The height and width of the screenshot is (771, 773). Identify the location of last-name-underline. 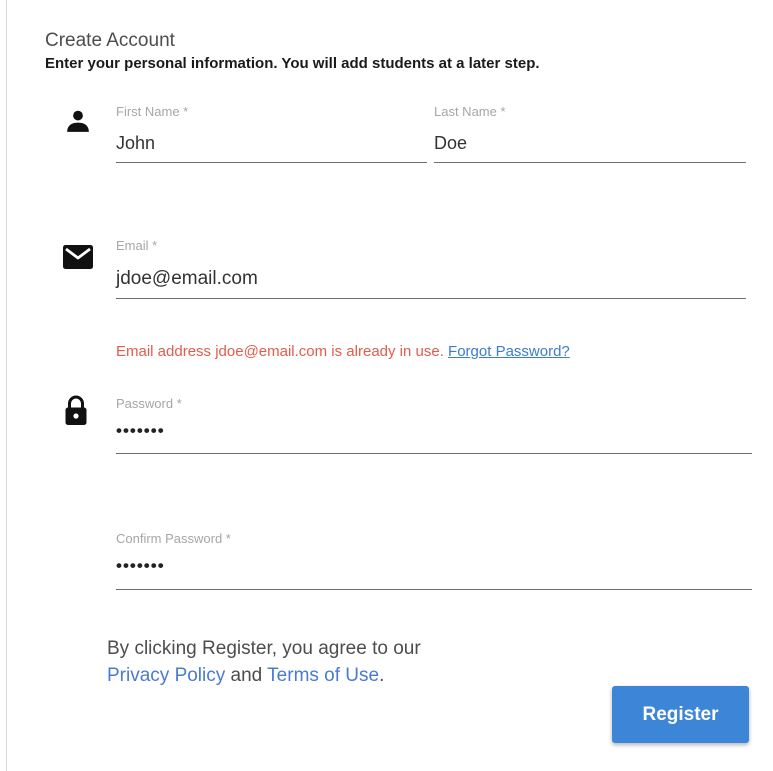
(590, 162).